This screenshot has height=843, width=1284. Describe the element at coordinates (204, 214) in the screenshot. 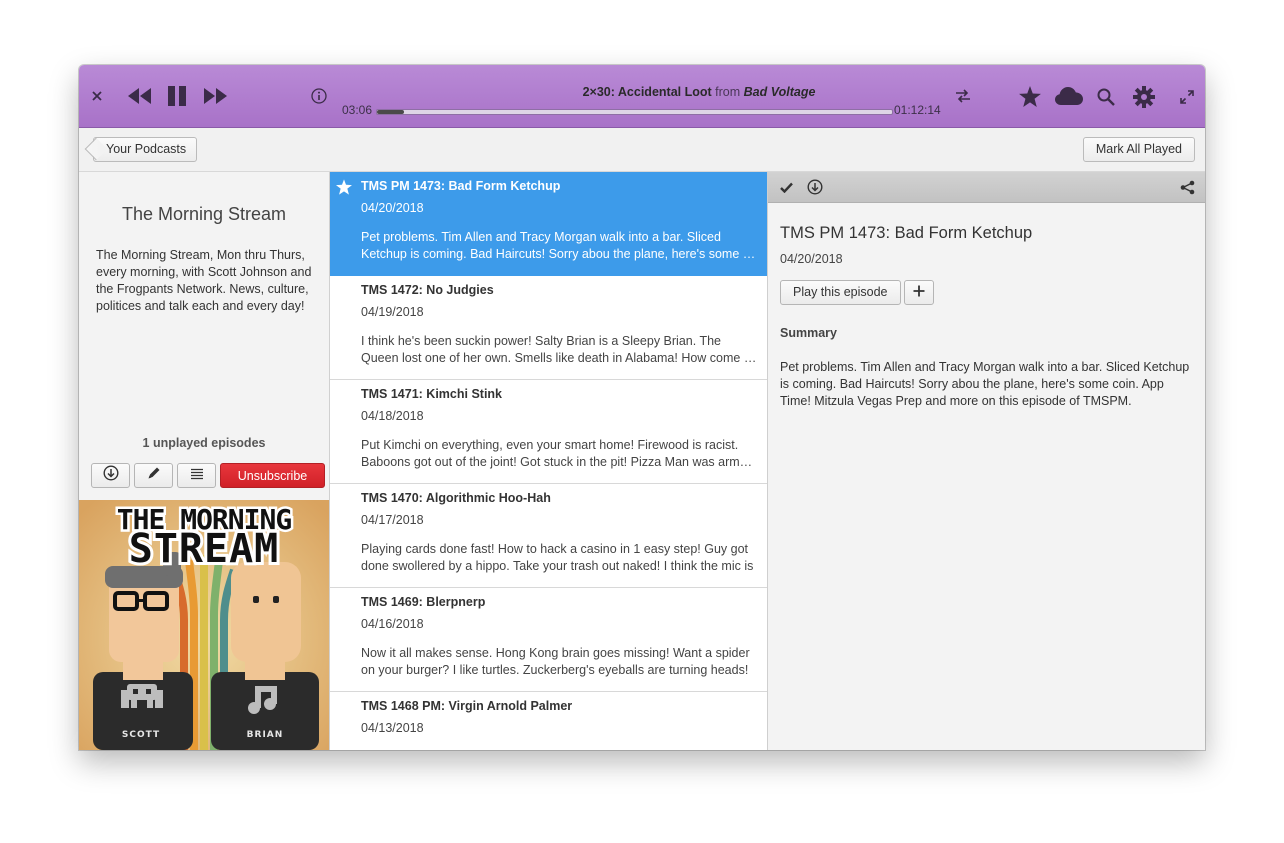

I see `podcast-title: The Morning Stream` at that location.